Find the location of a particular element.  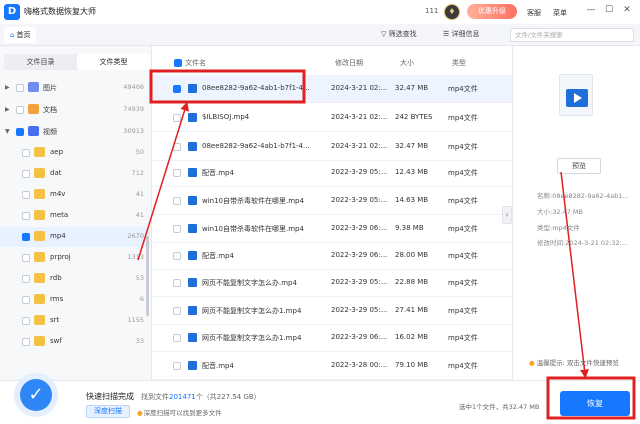

filter-button: ▽ 筛选查找 is located at coordinates (399, 34).